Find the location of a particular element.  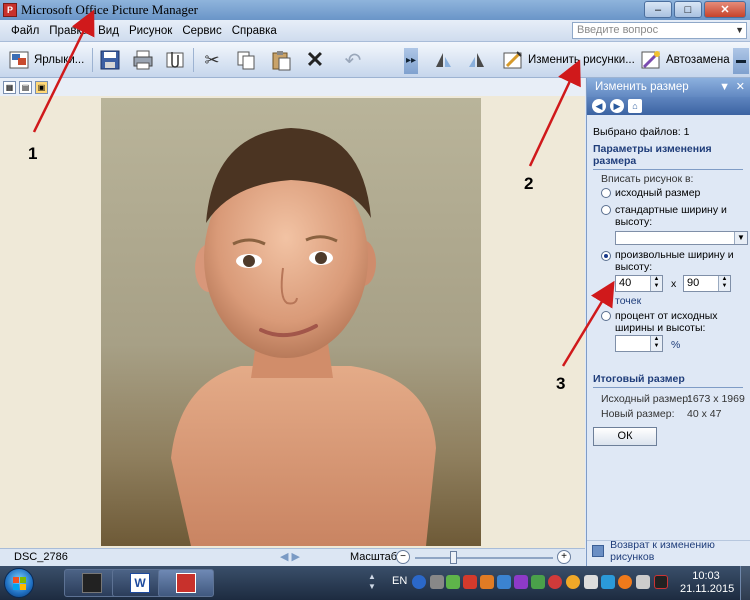

zoom-label: Масштаб: is located at coordinates (375, 557).